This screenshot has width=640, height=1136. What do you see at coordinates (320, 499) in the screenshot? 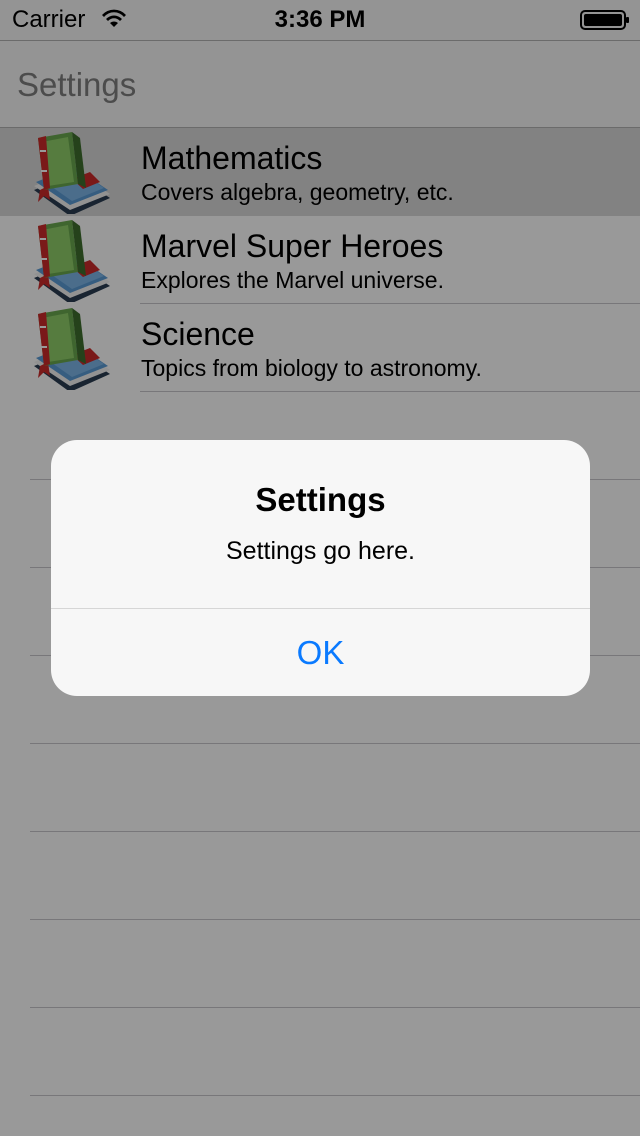
I see `alert-title: Settings` at bounding box center [320, 499].